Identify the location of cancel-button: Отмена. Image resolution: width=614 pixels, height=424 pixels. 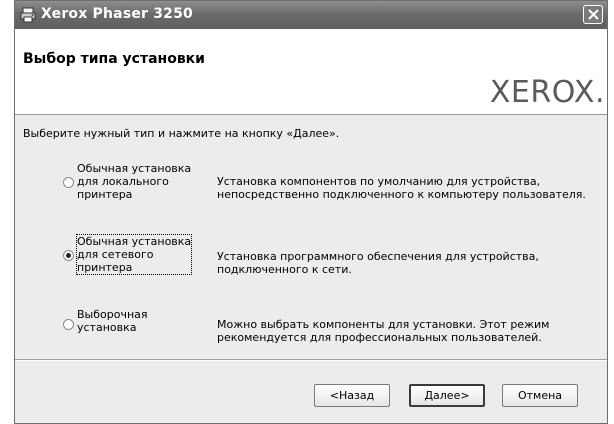
(540, 395).